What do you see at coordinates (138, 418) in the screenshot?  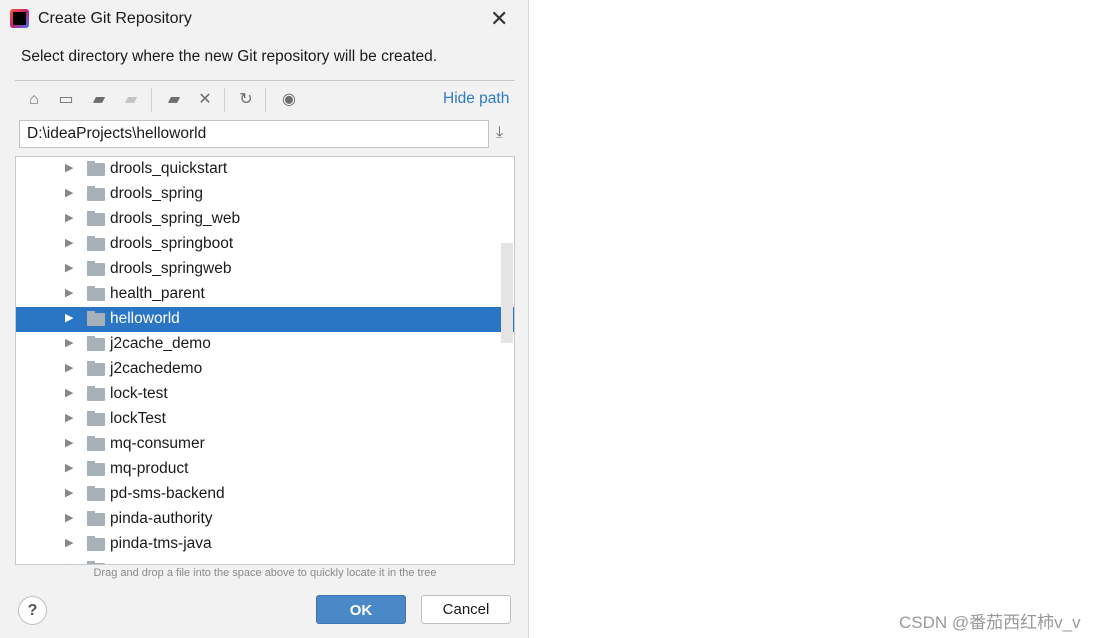 I see `tree-item-label: lockTest` at bounding box center [138, 418].